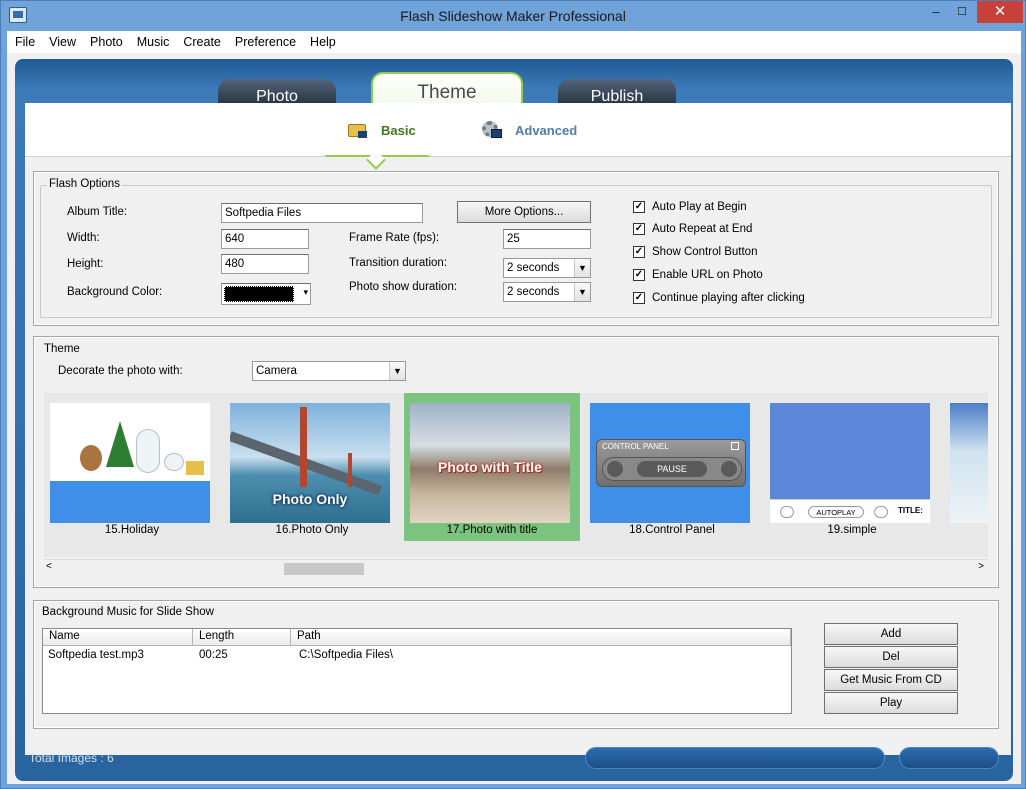  Describe the element at coordinates (516, 567) in the screenshot. I see `theme-scrollbar: < >` at that location.